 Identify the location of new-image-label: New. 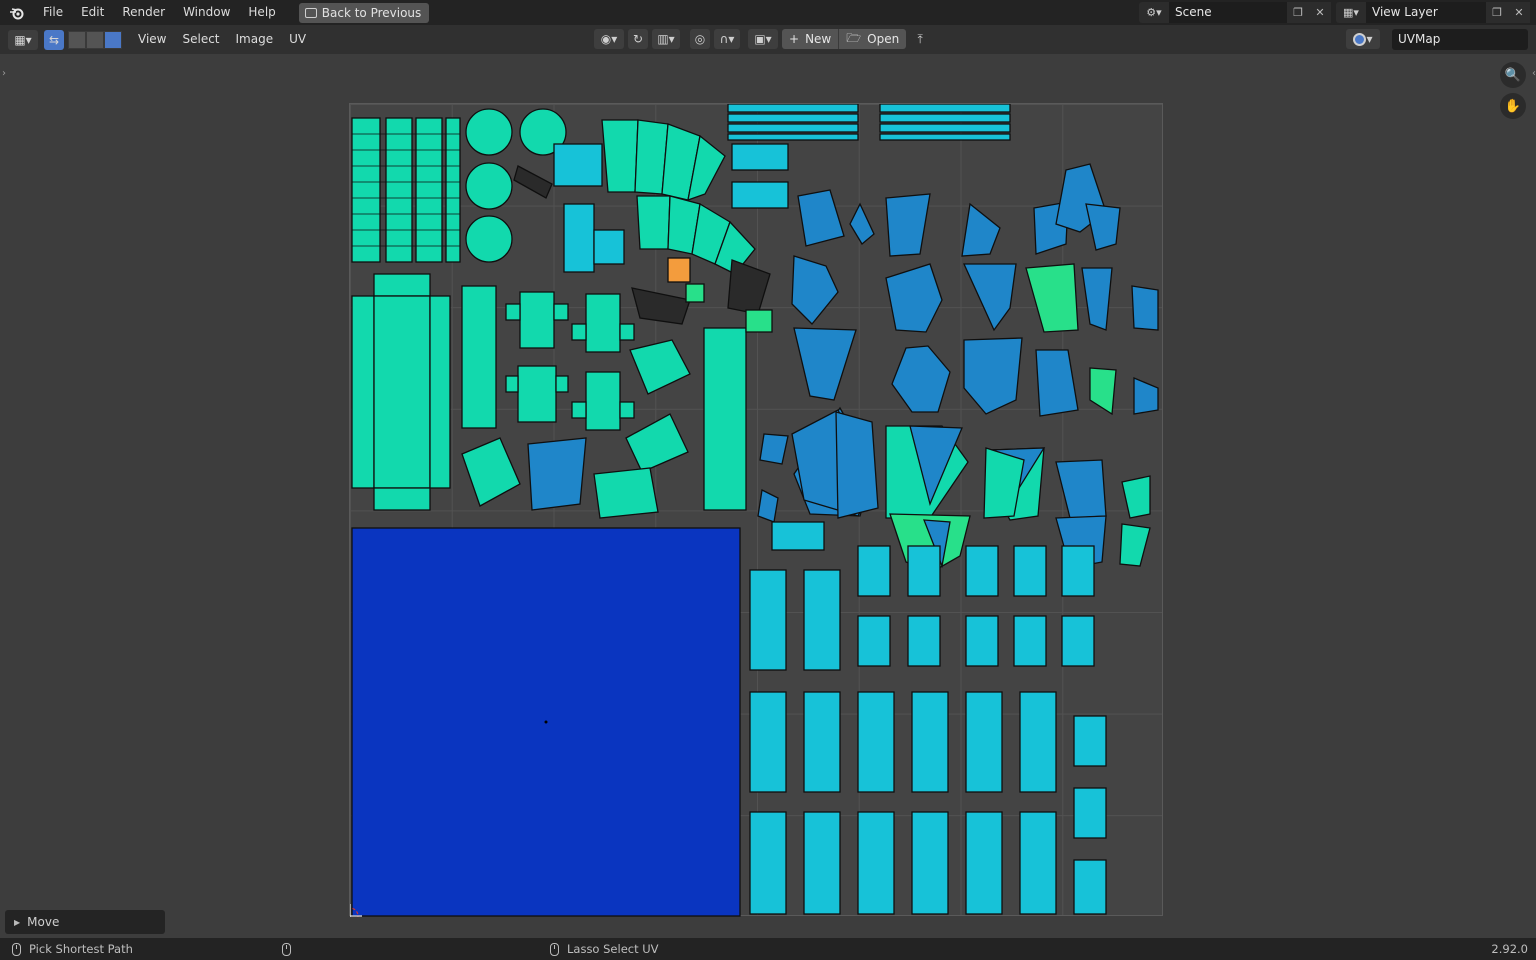
(818, 39).